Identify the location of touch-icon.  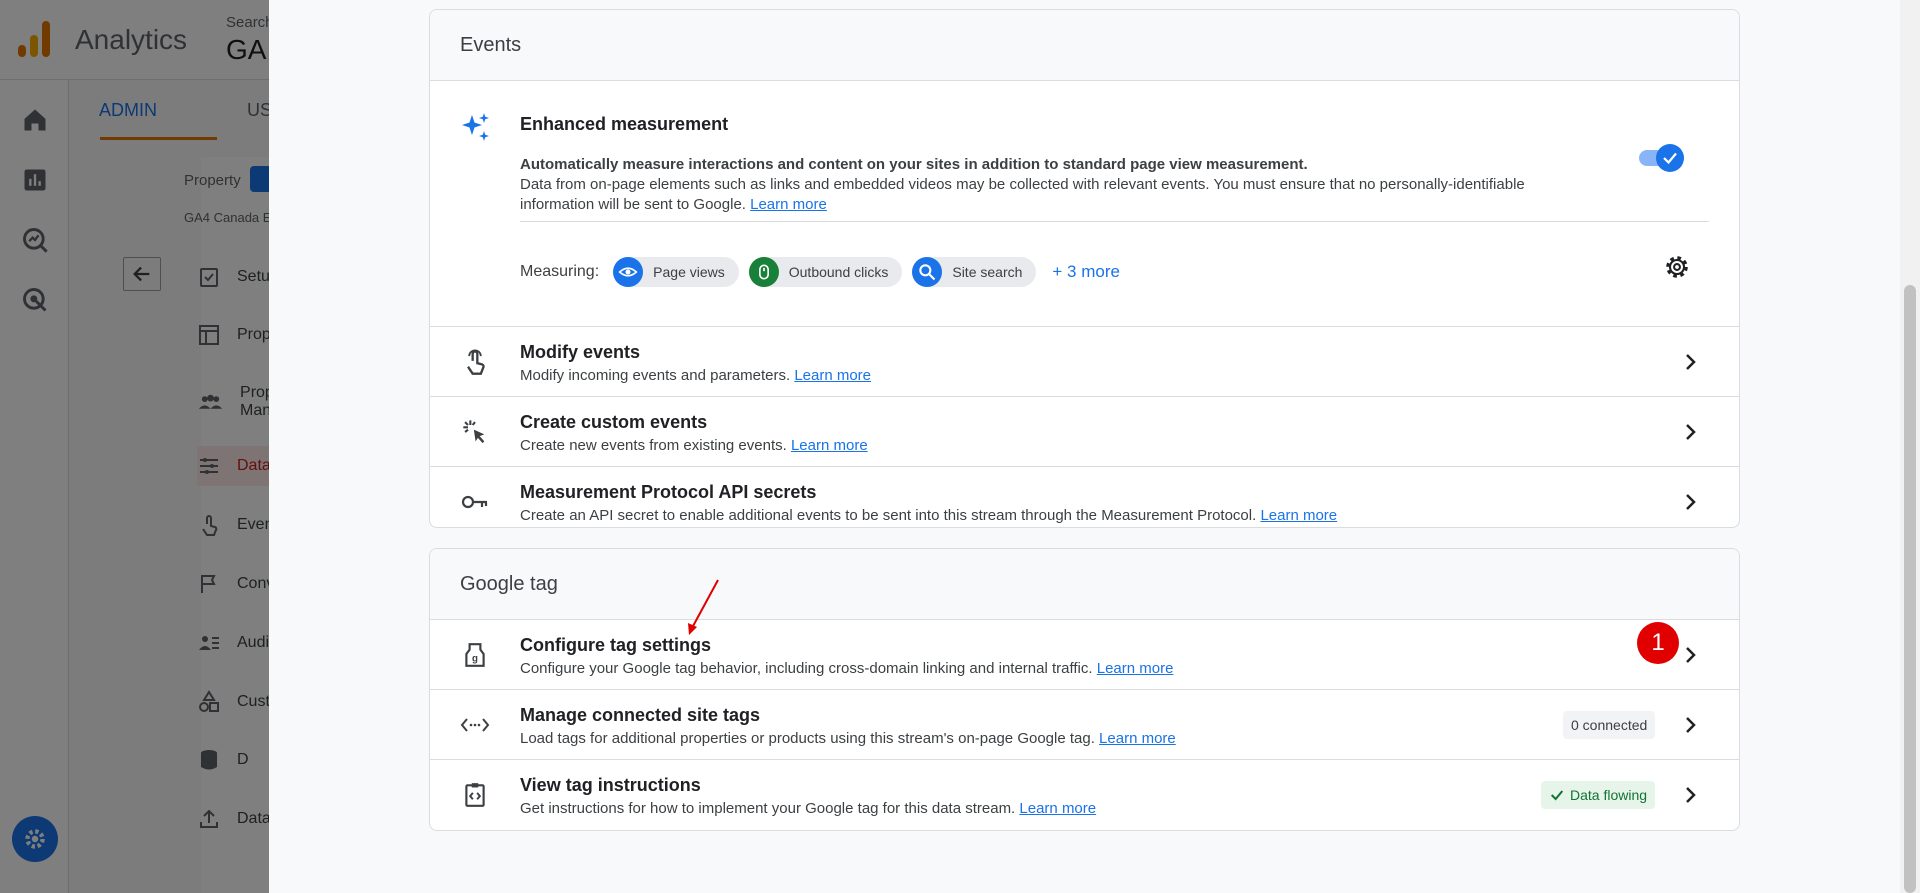
(475, 362).